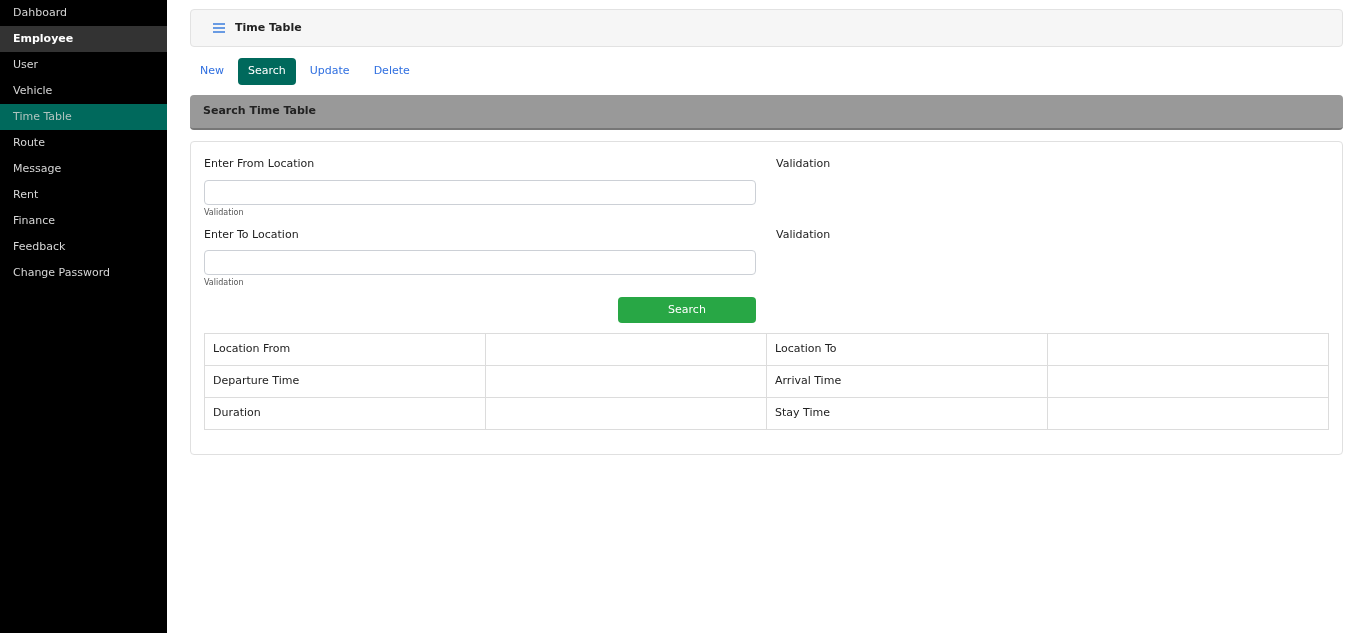 This screenshot has height=633, width=1366. I want to click on section-title: Search Time Table, so click(260, 111).